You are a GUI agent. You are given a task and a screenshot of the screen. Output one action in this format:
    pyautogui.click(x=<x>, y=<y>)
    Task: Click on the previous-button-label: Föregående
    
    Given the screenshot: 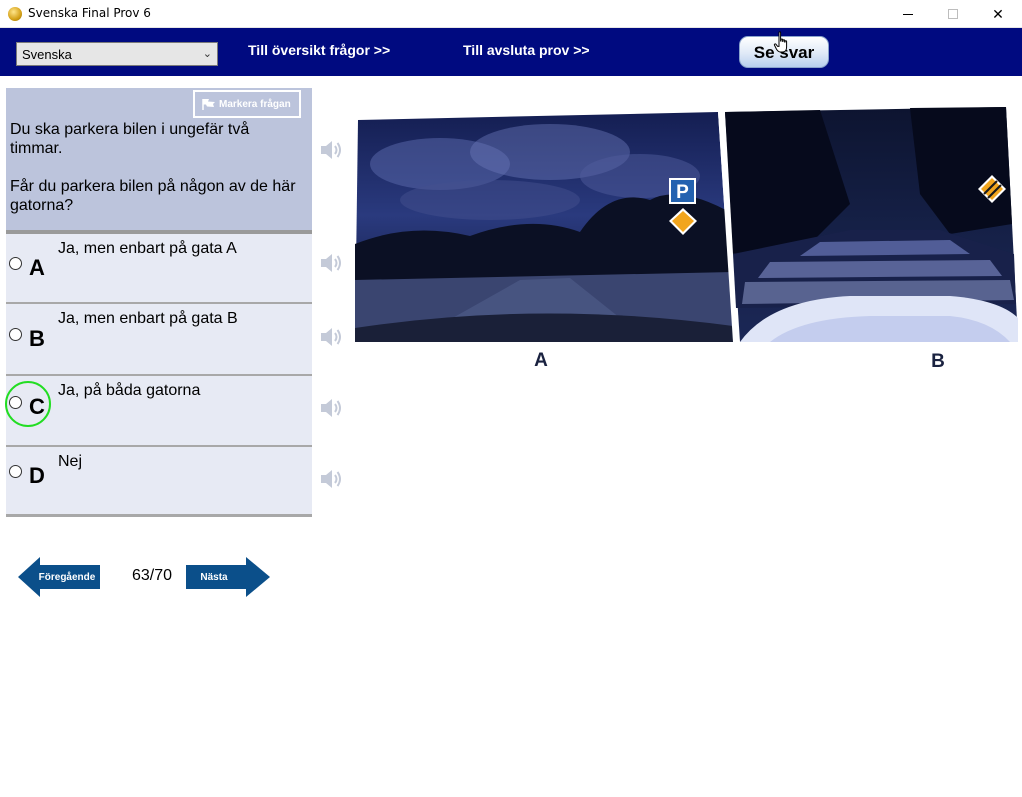 What is the action you would take?
    pyautogui.click(x=67, y=577)
    